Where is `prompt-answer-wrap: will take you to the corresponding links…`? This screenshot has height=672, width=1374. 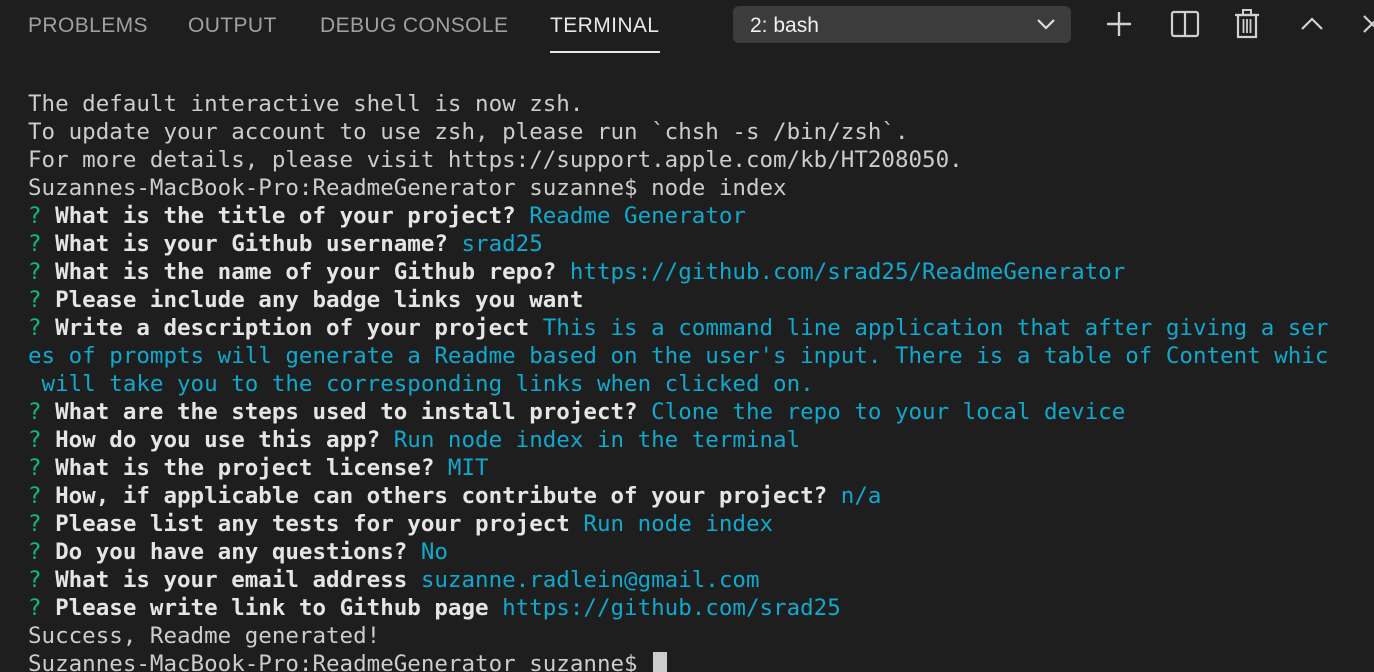
prompt-answer-wrap: will take you to the corresponding links… is located at coordinates (421, 384).